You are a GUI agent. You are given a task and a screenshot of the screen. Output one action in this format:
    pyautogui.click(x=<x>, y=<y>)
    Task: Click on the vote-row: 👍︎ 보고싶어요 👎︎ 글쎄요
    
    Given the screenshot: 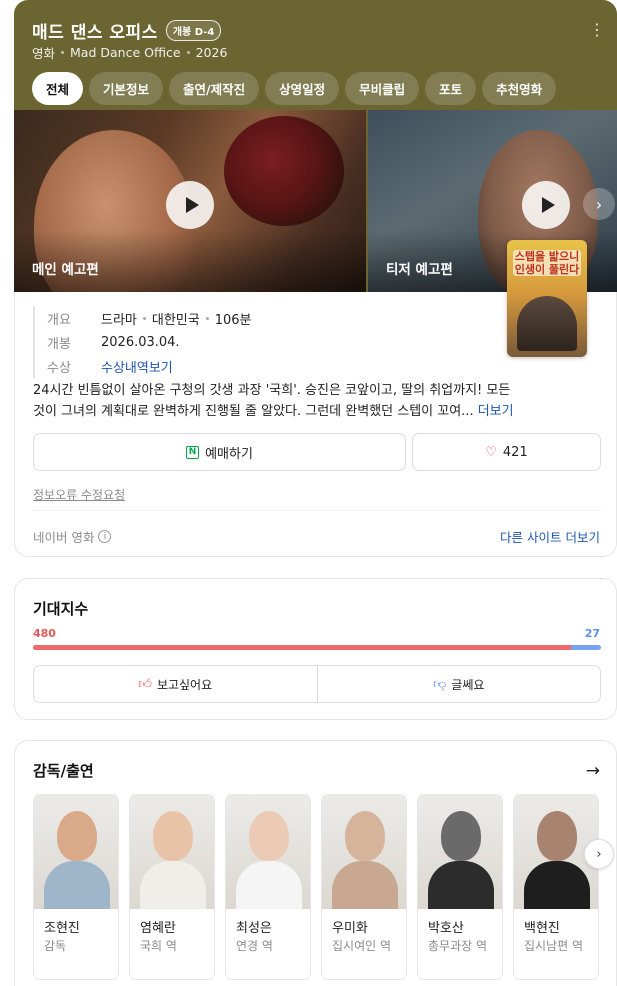 What is the action you would take?
    pyautogui.click(x=317, y=684)
    